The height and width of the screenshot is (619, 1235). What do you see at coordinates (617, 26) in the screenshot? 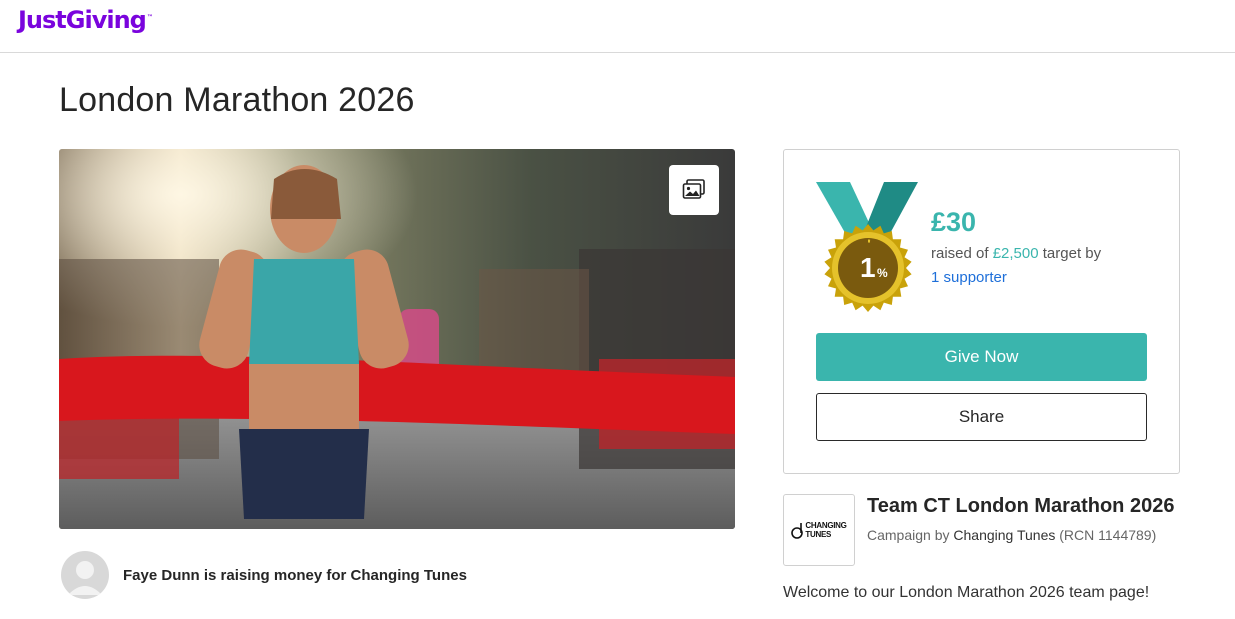
I see `site-header: JustGiving™` at bounding box center [617, 26].